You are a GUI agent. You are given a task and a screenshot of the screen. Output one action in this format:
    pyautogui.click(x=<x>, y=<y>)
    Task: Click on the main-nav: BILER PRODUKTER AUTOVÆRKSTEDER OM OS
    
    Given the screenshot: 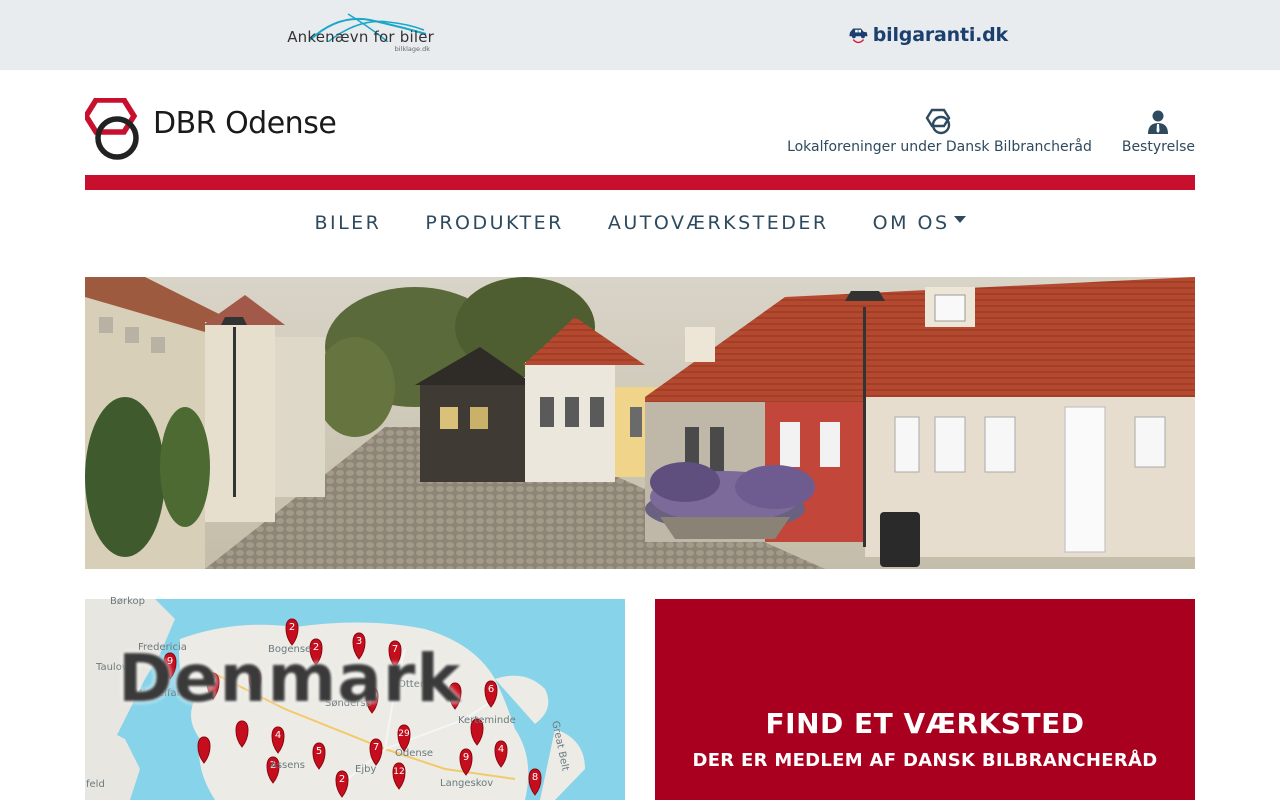 What is the action you would take?
    pyautogui.click(x=640, y=223)
    